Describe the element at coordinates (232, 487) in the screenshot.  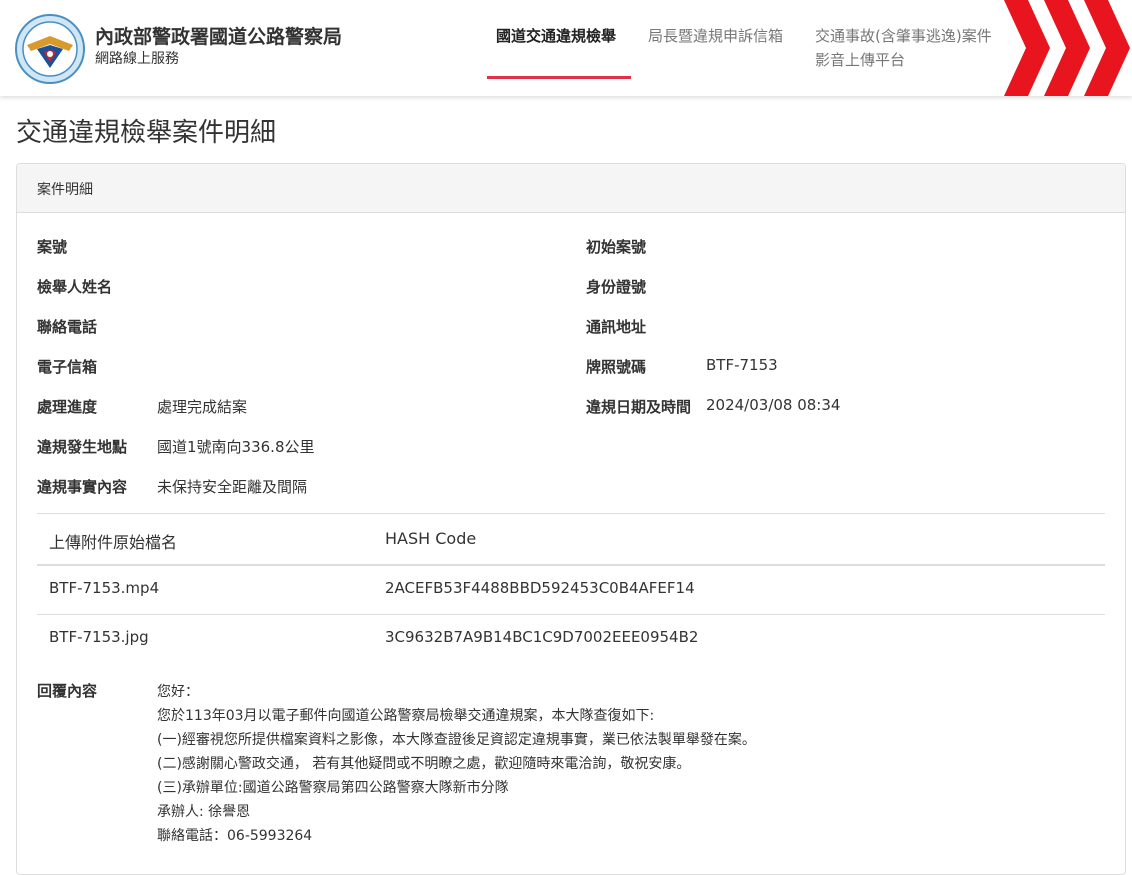
I see `violation-fact-value: 未保持安全距離及間隔` at that location.